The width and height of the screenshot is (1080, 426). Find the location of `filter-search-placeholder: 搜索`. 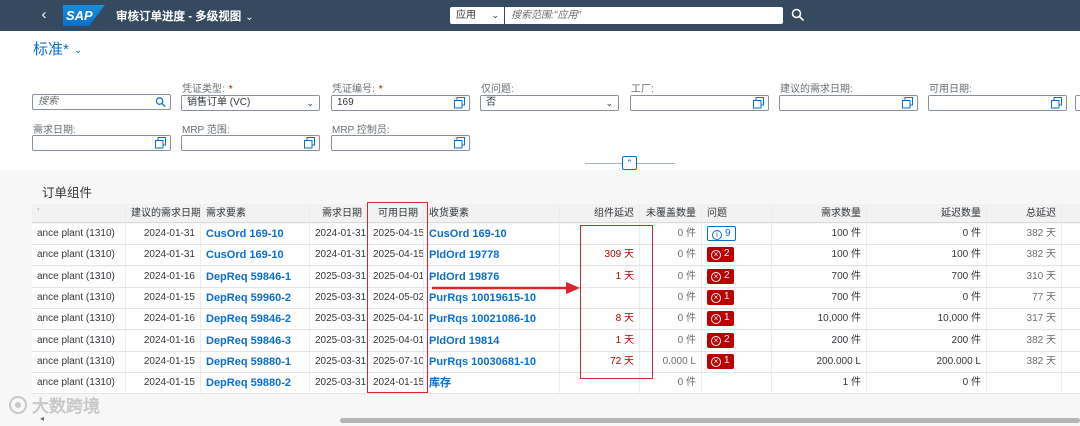

filter-search-placeholder: 搜索 is located at coordinates (48, 101).